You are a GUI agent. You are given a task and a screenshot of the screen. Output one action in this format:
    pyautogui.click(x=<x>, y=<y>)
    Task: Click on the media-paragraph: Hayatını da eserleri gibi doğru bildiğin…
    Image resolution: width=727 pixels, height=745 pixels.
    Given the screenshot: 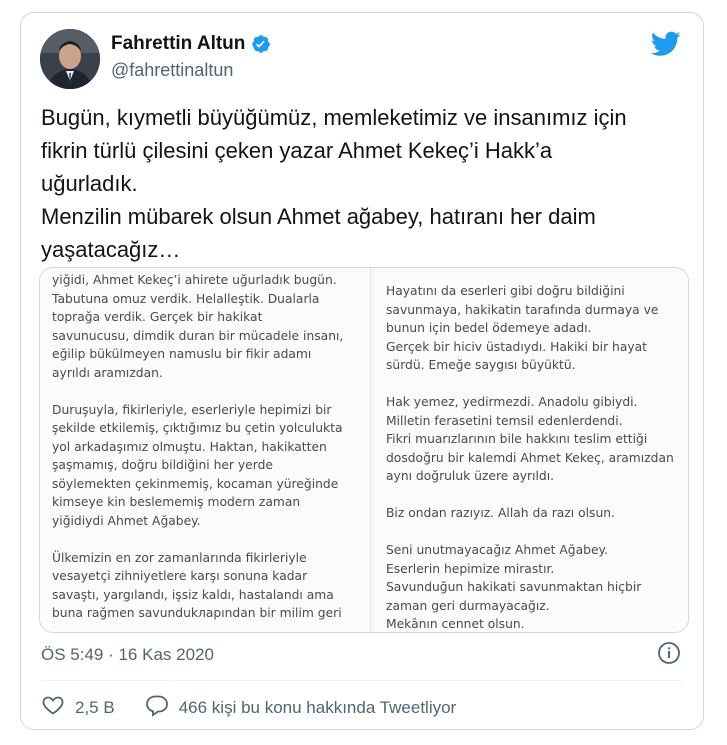 What is the action you would take?
    pyautogui.click(x=522, y=328)
    